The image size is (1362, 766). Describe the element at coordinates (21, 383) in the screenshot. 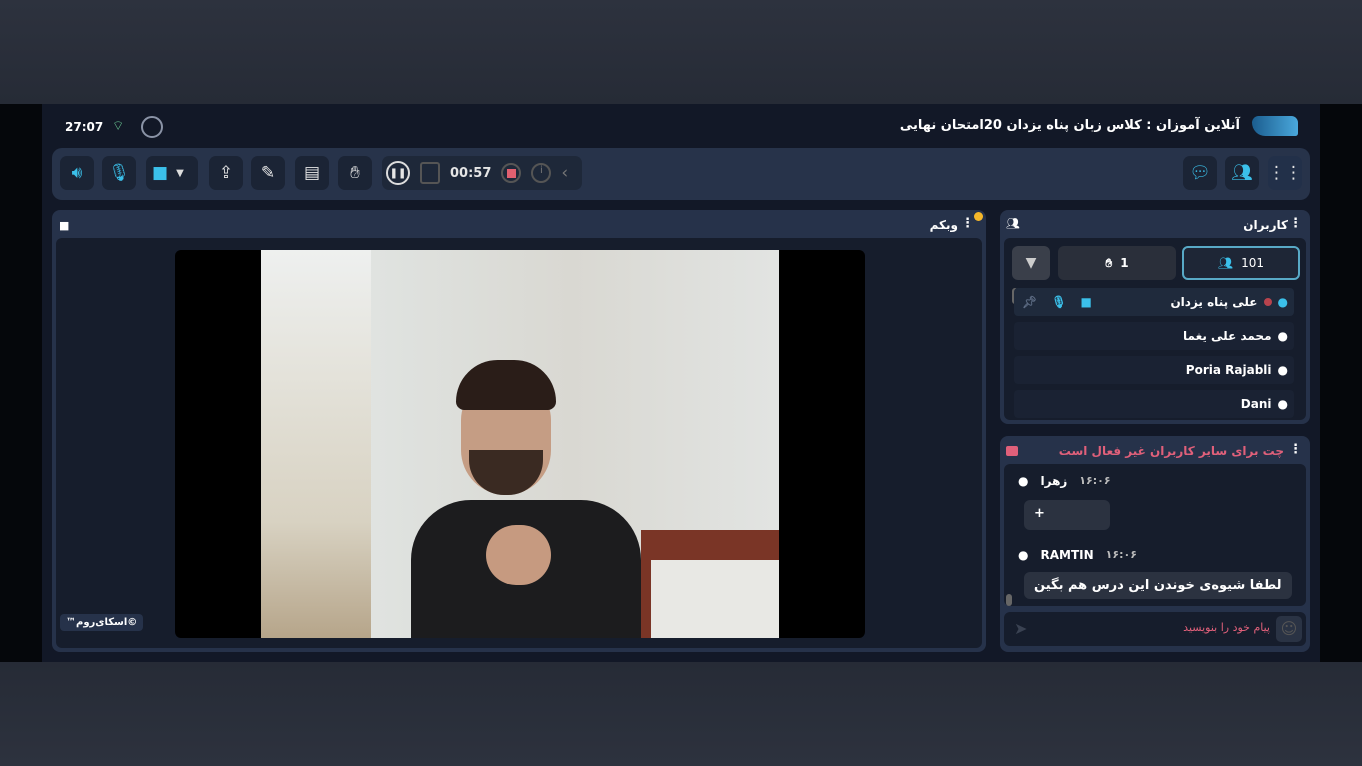

I see `letterbox-left` at that location.